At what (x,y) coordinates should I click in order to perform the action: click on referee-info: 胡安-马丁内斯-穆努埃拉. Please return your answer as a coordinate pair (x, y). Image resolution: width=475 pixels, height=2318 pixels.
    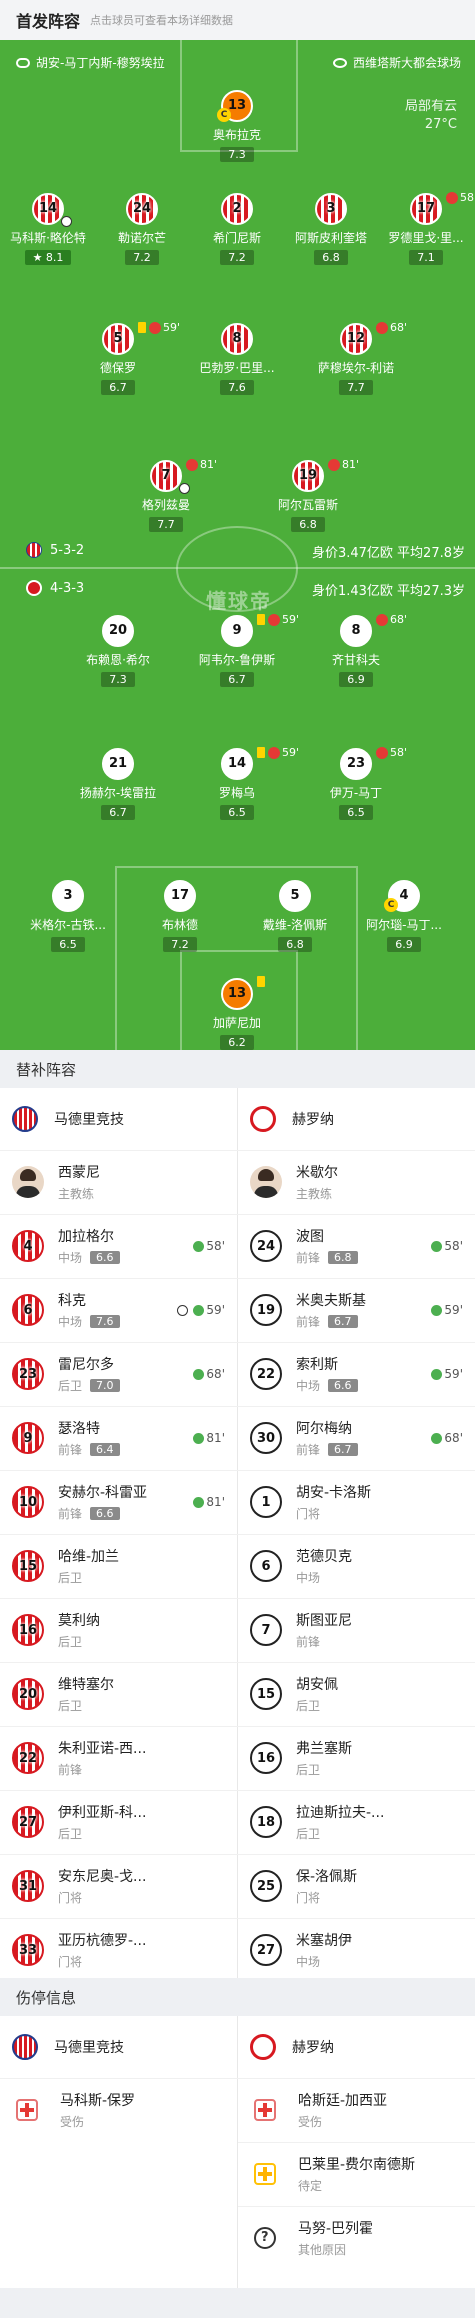
    Looking at the image, I should click on (90, 62).